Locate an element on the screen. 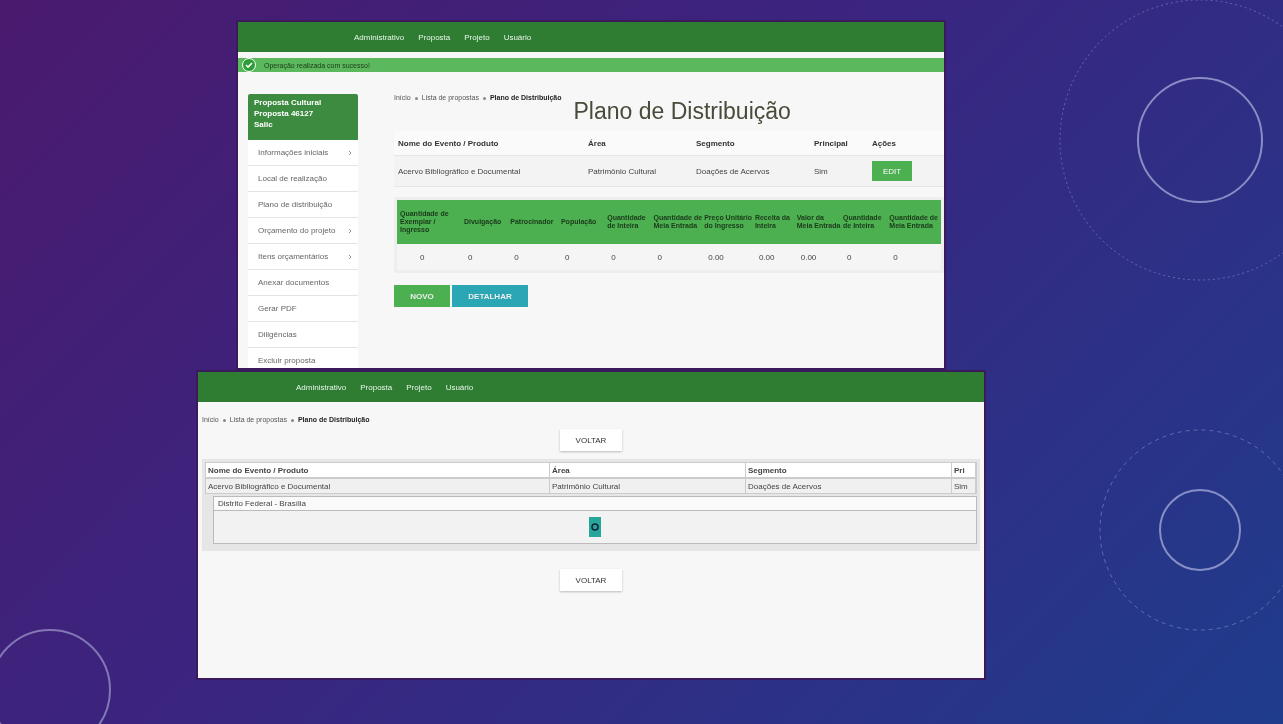 The height and width of the screenshot is (724, 1283). table-cell-text: Acervo Bibliográfico e Documental is located at coordinates (460, 171).